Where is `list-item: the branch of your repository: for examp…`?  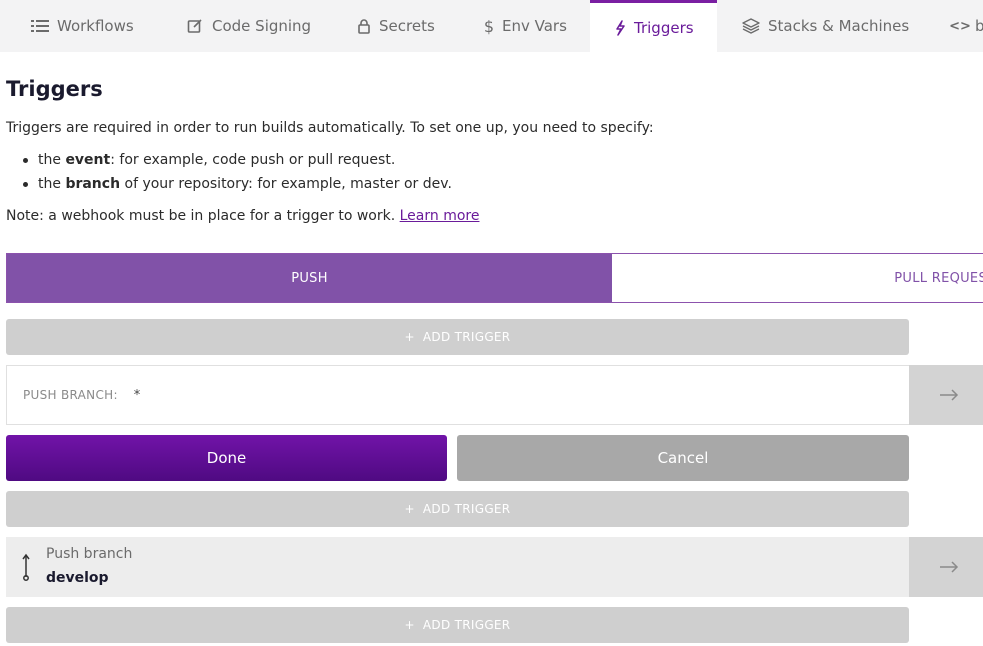
list-item: the branch of your repository: for examp… is located at coordinates (236, 186).